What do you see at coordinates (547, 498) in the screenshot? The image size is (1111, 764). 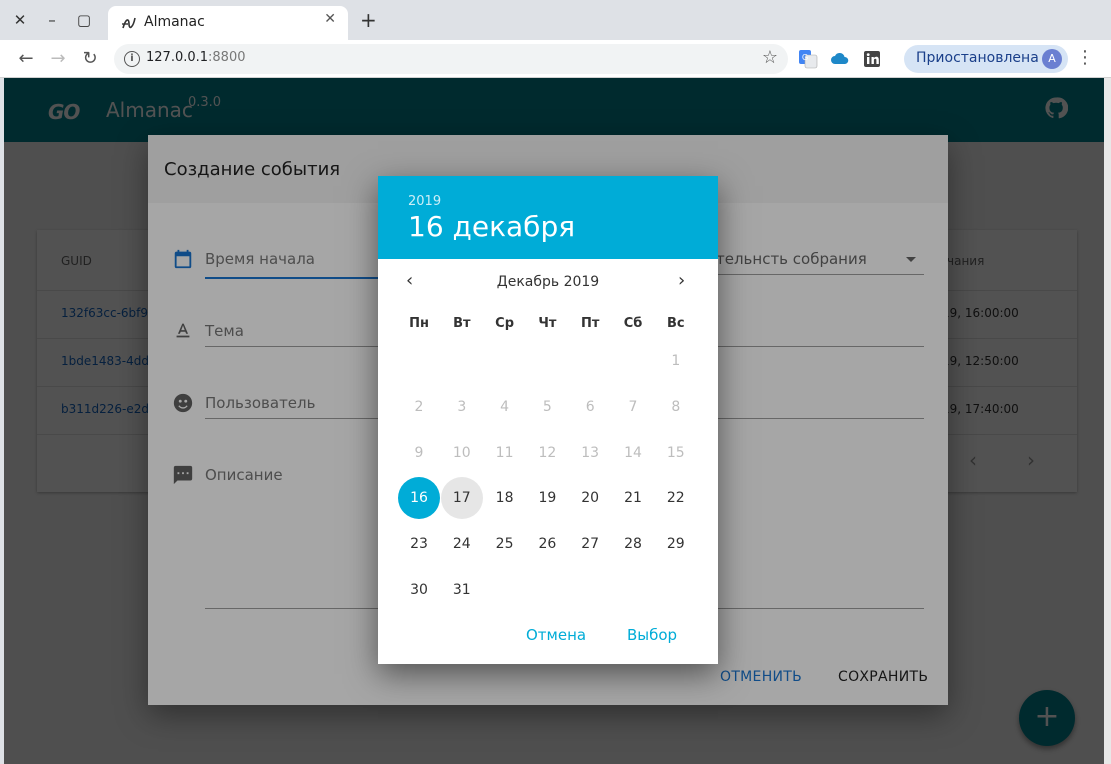 I see `calendar-day: 19` at bounding box center [547, 498].